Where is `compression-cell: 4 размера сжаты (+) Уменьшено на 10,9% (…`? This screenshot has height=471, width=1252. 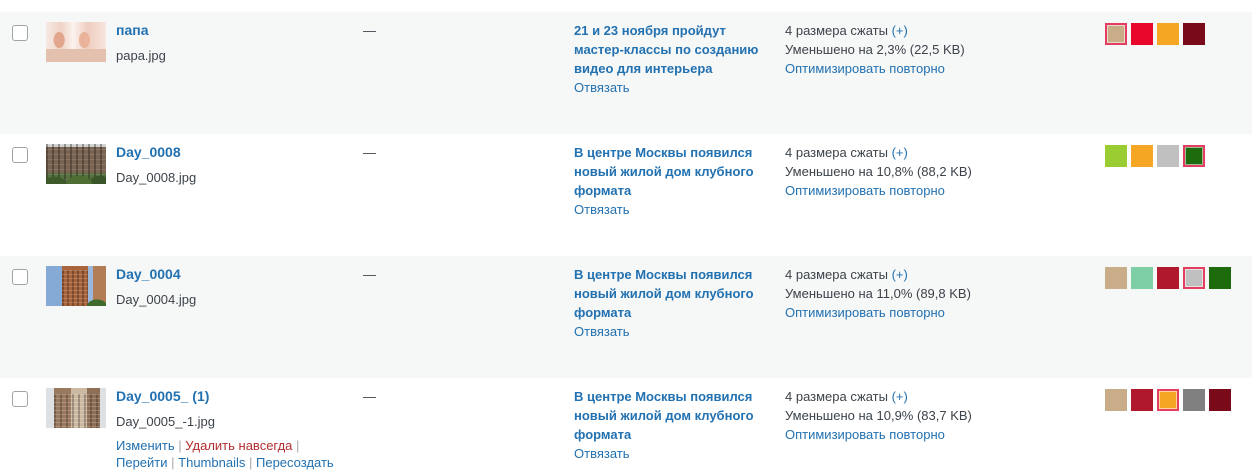 compression-cell: 4 размера сжаты (+) Уменьшено на 10,9% (… is located at coordinates (878, 415).